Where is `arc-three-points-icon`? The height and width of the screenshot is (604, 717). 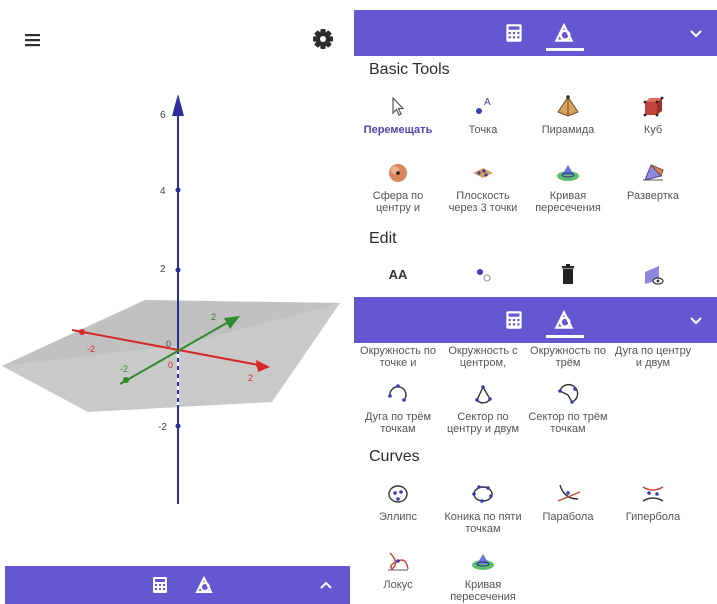 arc-three-points-icon is located at coordinates (398, 394).